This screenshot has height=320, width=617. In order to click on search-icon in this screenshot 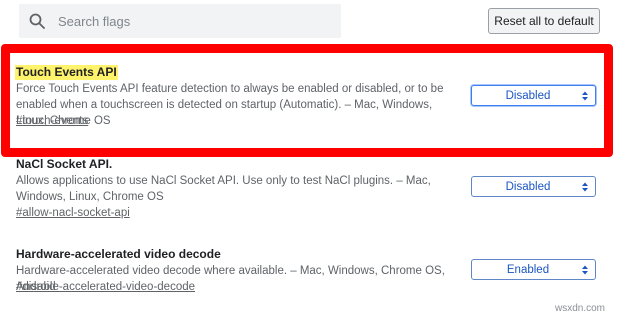, I will do `click(37, 21)`.